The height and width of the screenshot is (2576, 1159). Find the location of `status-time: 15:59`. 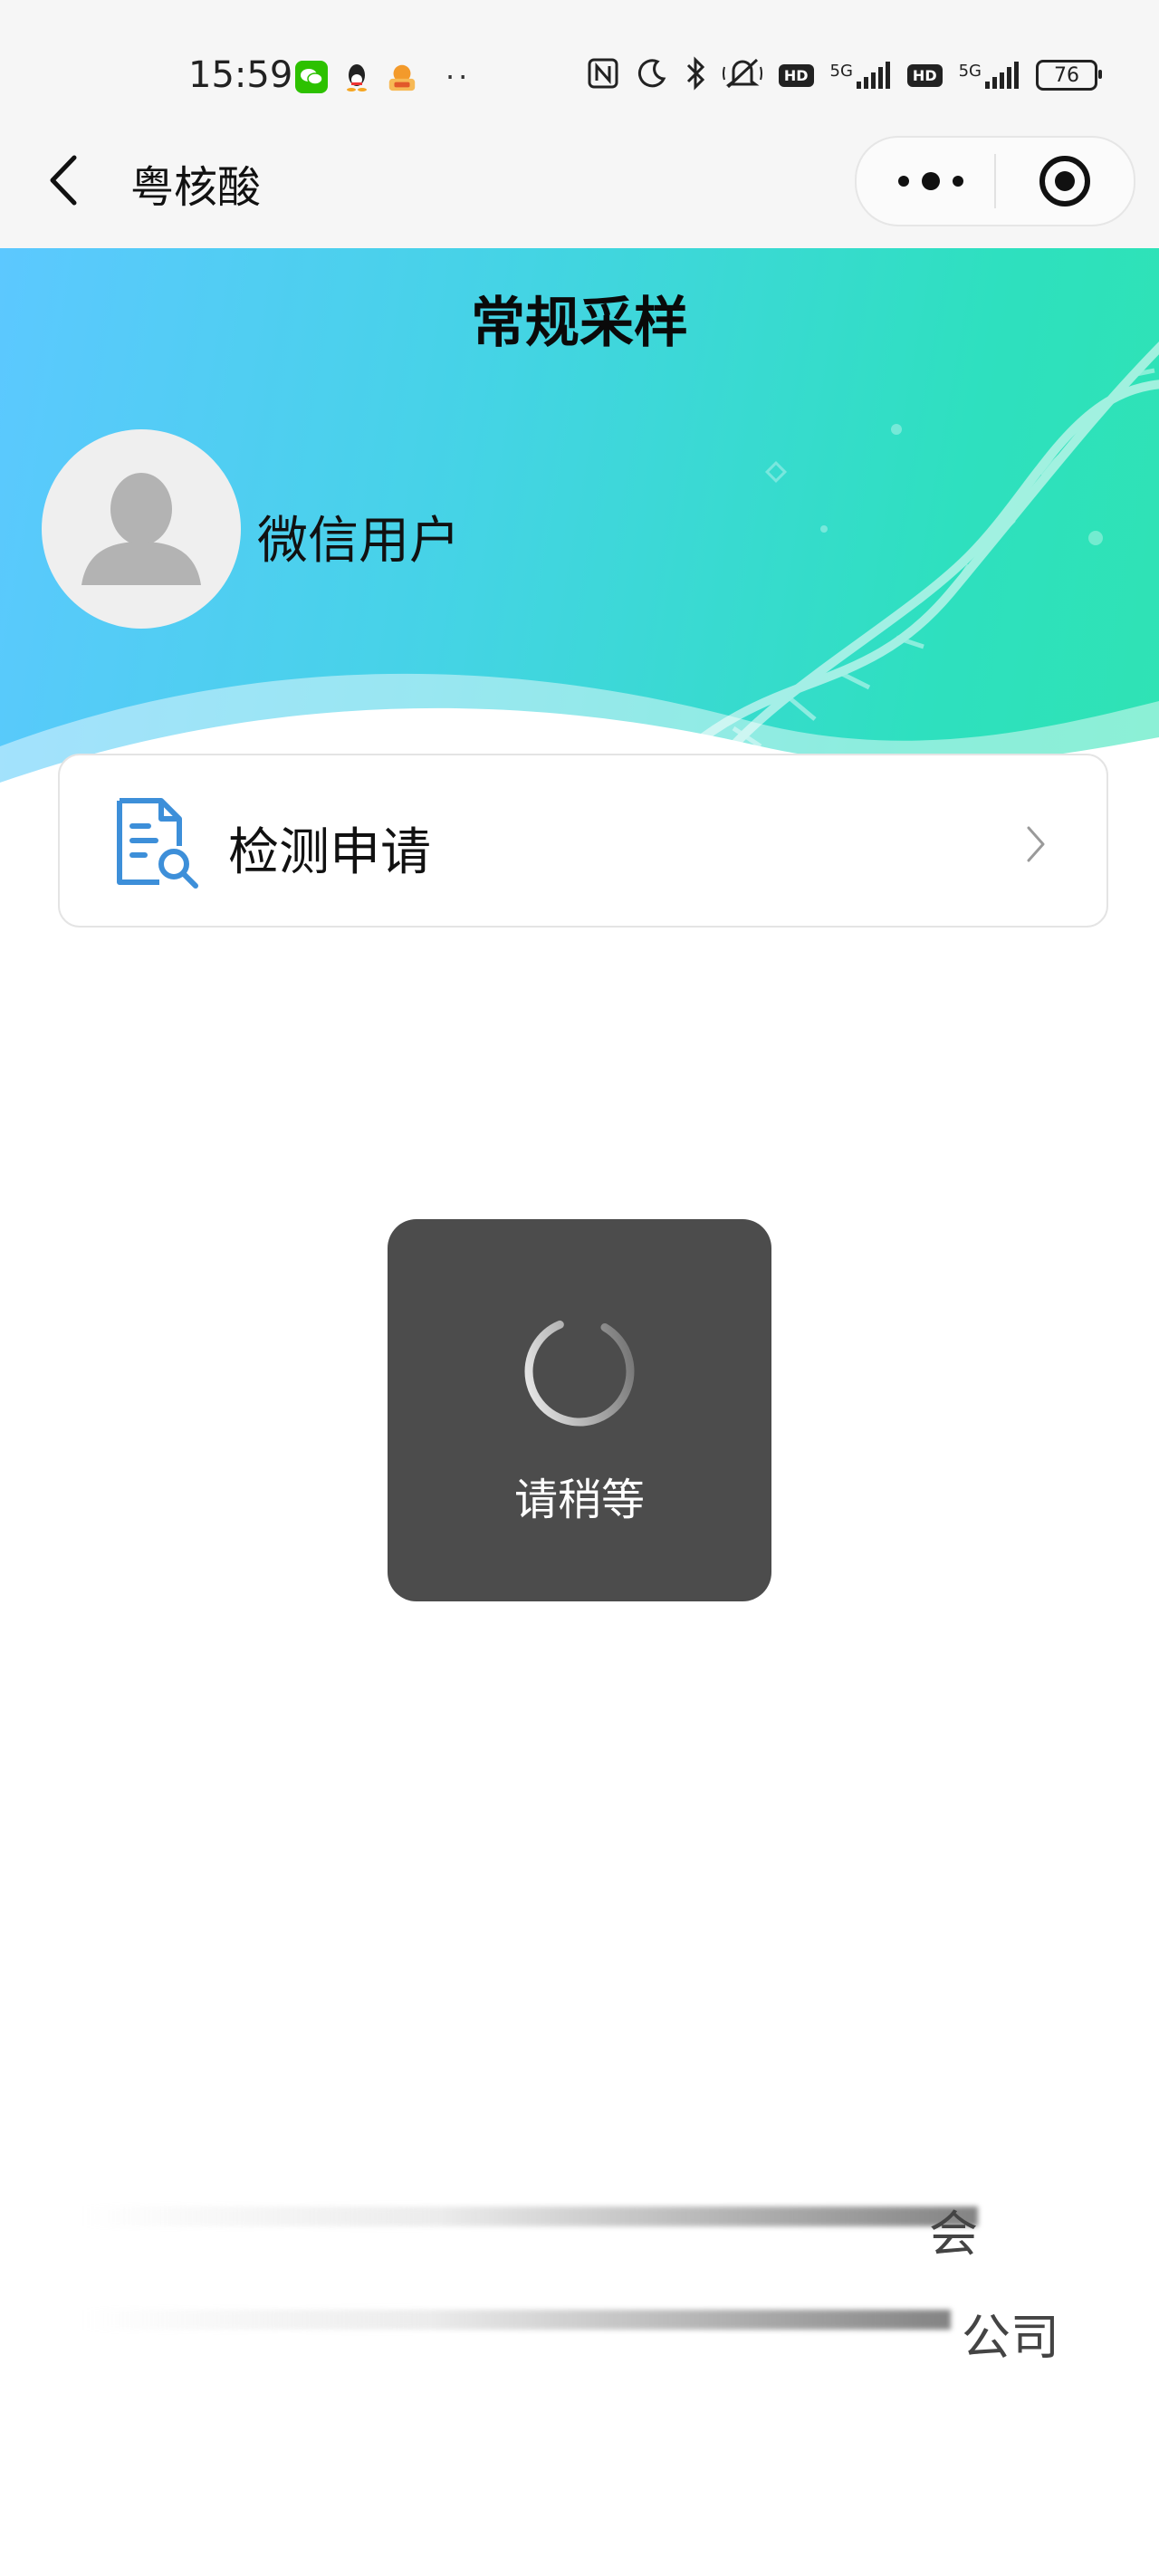

status-time: 15:59 is located at coordinates (241, 75).